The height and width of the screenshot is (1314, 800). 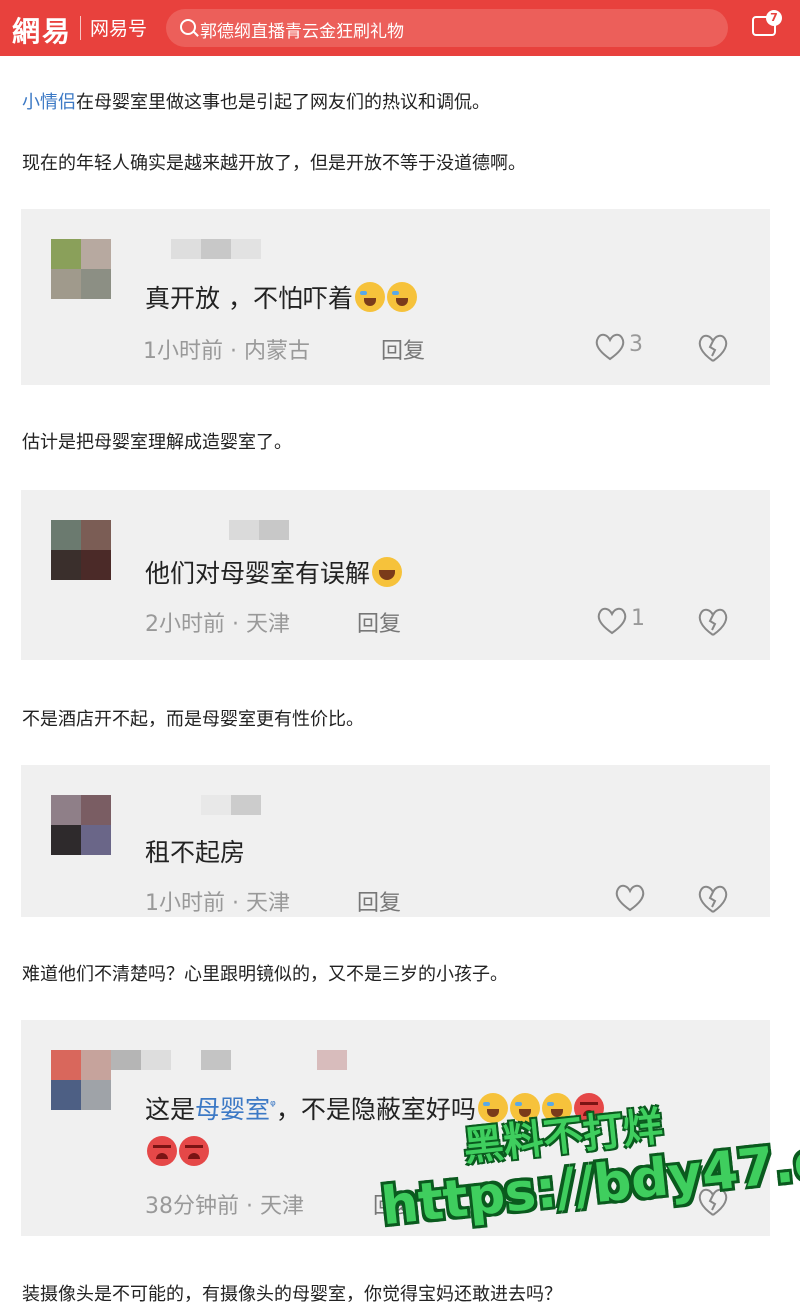 What do you see at coordinates (49, 102) in the screenshot?
I see `keyword-link: 小情侣` at bounding box center [49, 102].